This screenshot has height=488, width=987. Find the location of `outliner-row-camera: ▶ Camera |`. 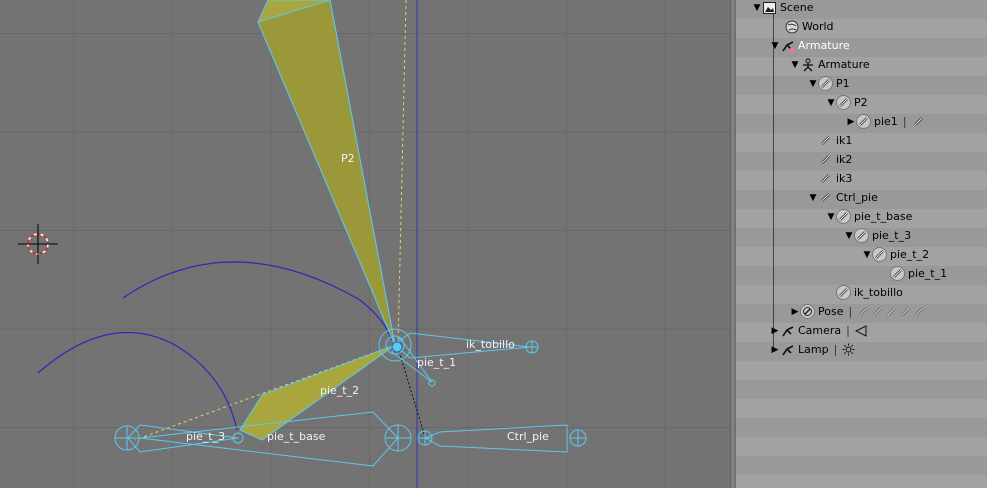

outliner-row-camera: ▶ Camera | is located at coordinates (819, 330).